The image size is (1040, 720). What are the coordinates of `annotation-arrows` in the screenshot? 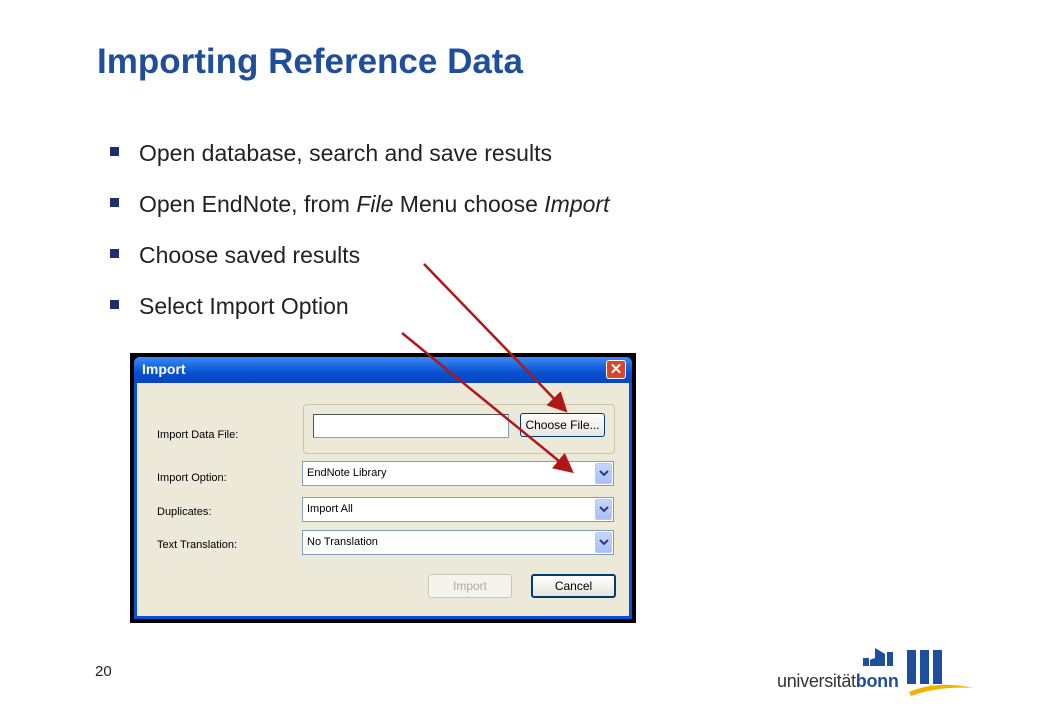 It's located at (487, 368).